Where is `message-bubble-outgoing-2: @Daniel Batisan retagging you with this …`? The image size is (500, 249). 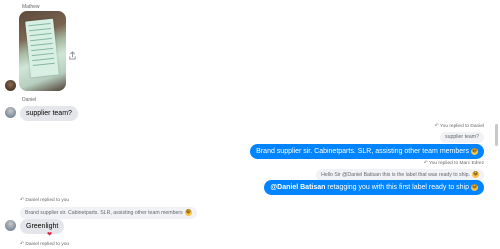 message-bubble-outgoing-2: @Daniel Batisan retagging you with this … is located at coordinates (374, 187).